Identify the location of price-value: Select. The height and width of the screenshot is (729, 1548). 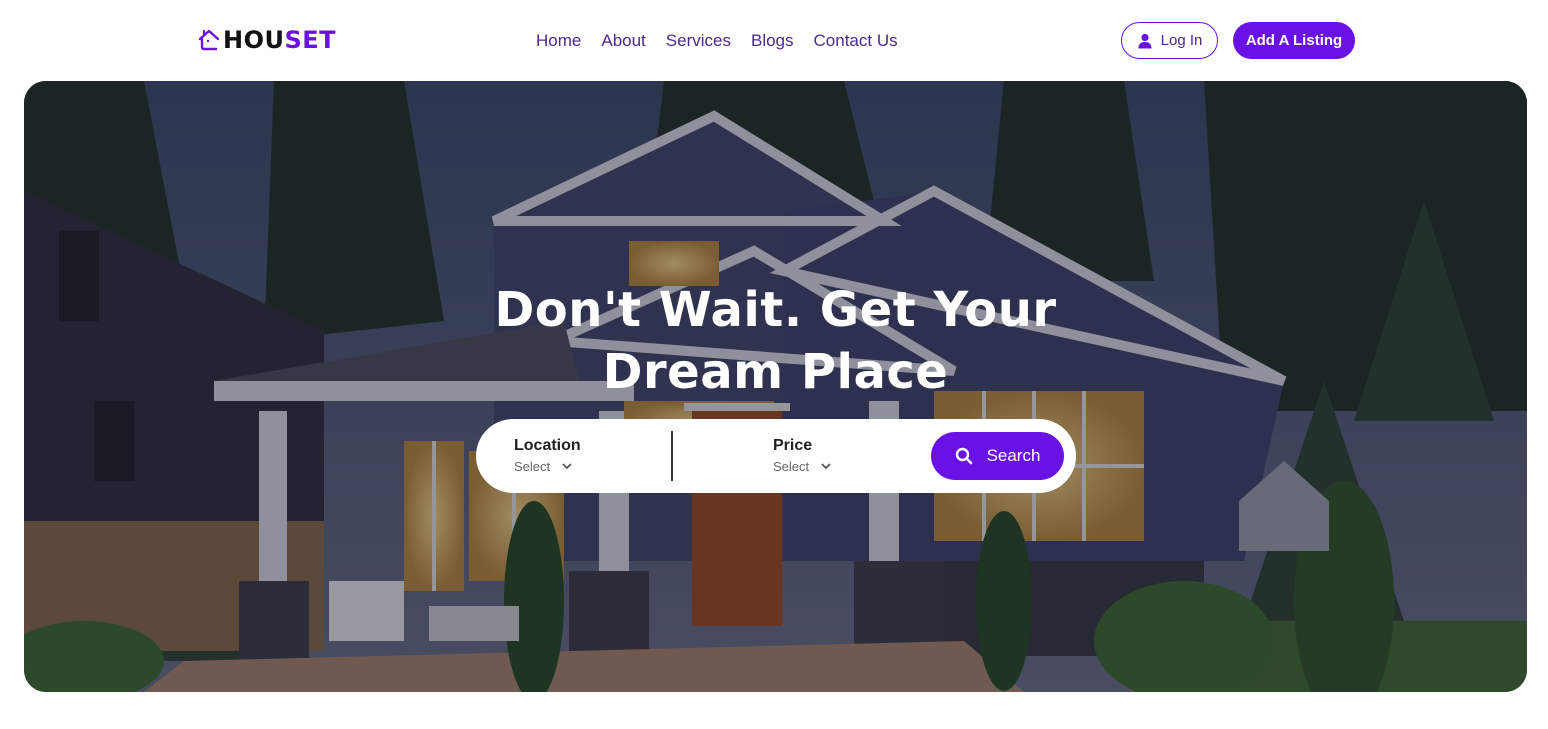
(791, 466).